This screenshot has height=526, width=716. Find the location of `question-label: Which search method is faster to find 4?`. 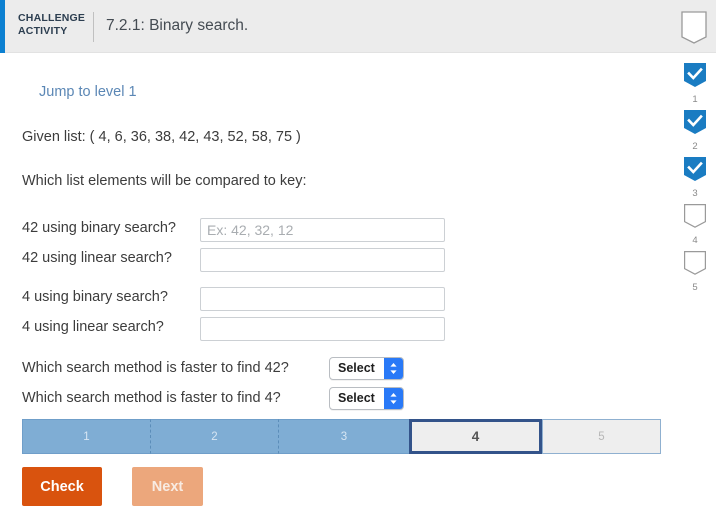

question-label: Which search method is faster to find 4? is located at coordinates (151, 398).